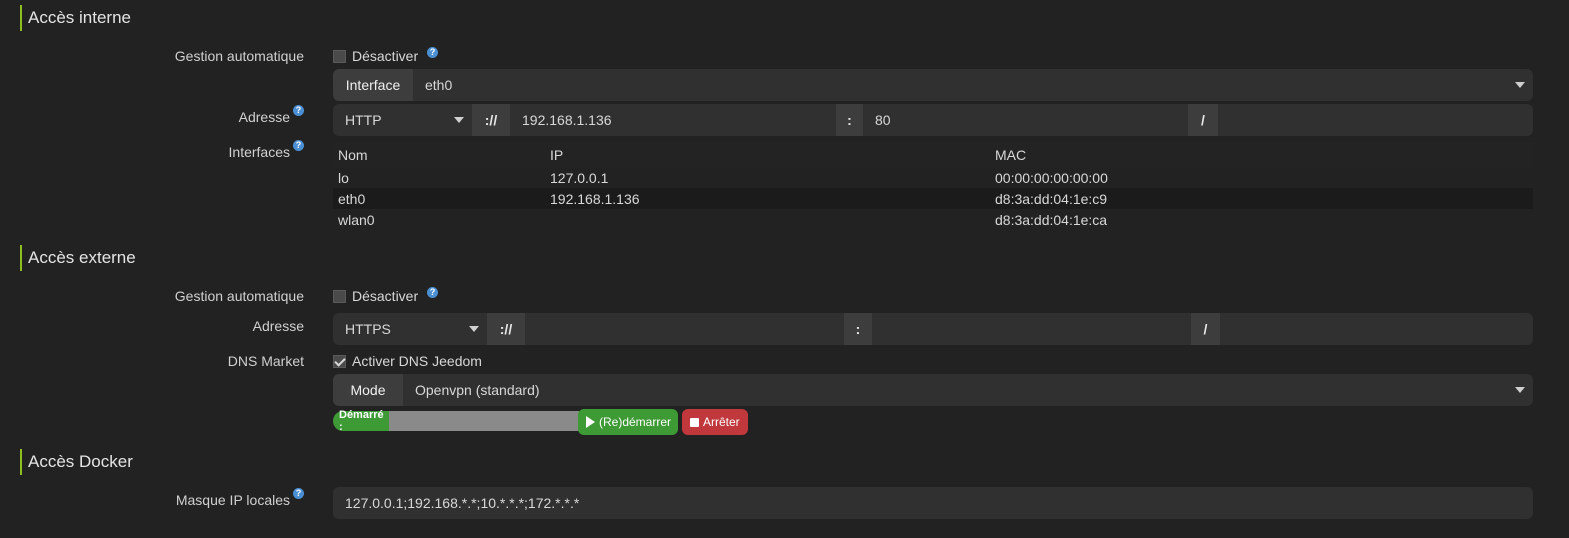  Describe the element at coordinates (353, 154) in the screenshot. I see `column-header-name: Nom` at that location.